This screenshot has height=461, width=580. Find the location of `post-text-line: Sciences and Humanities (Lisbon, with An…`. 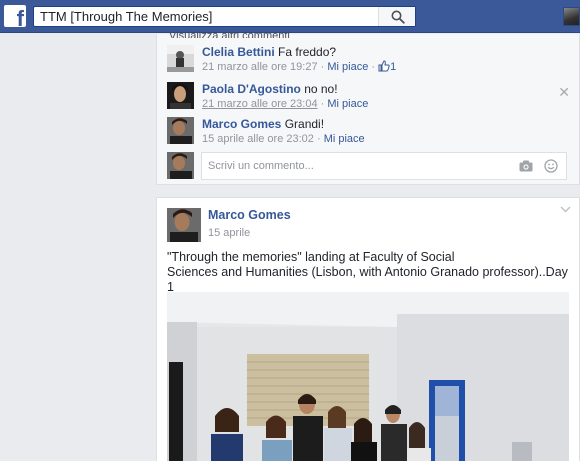

post-text-line: Sciences and Humanities (Lisbon, with An… is located at coordinates (367, 279).